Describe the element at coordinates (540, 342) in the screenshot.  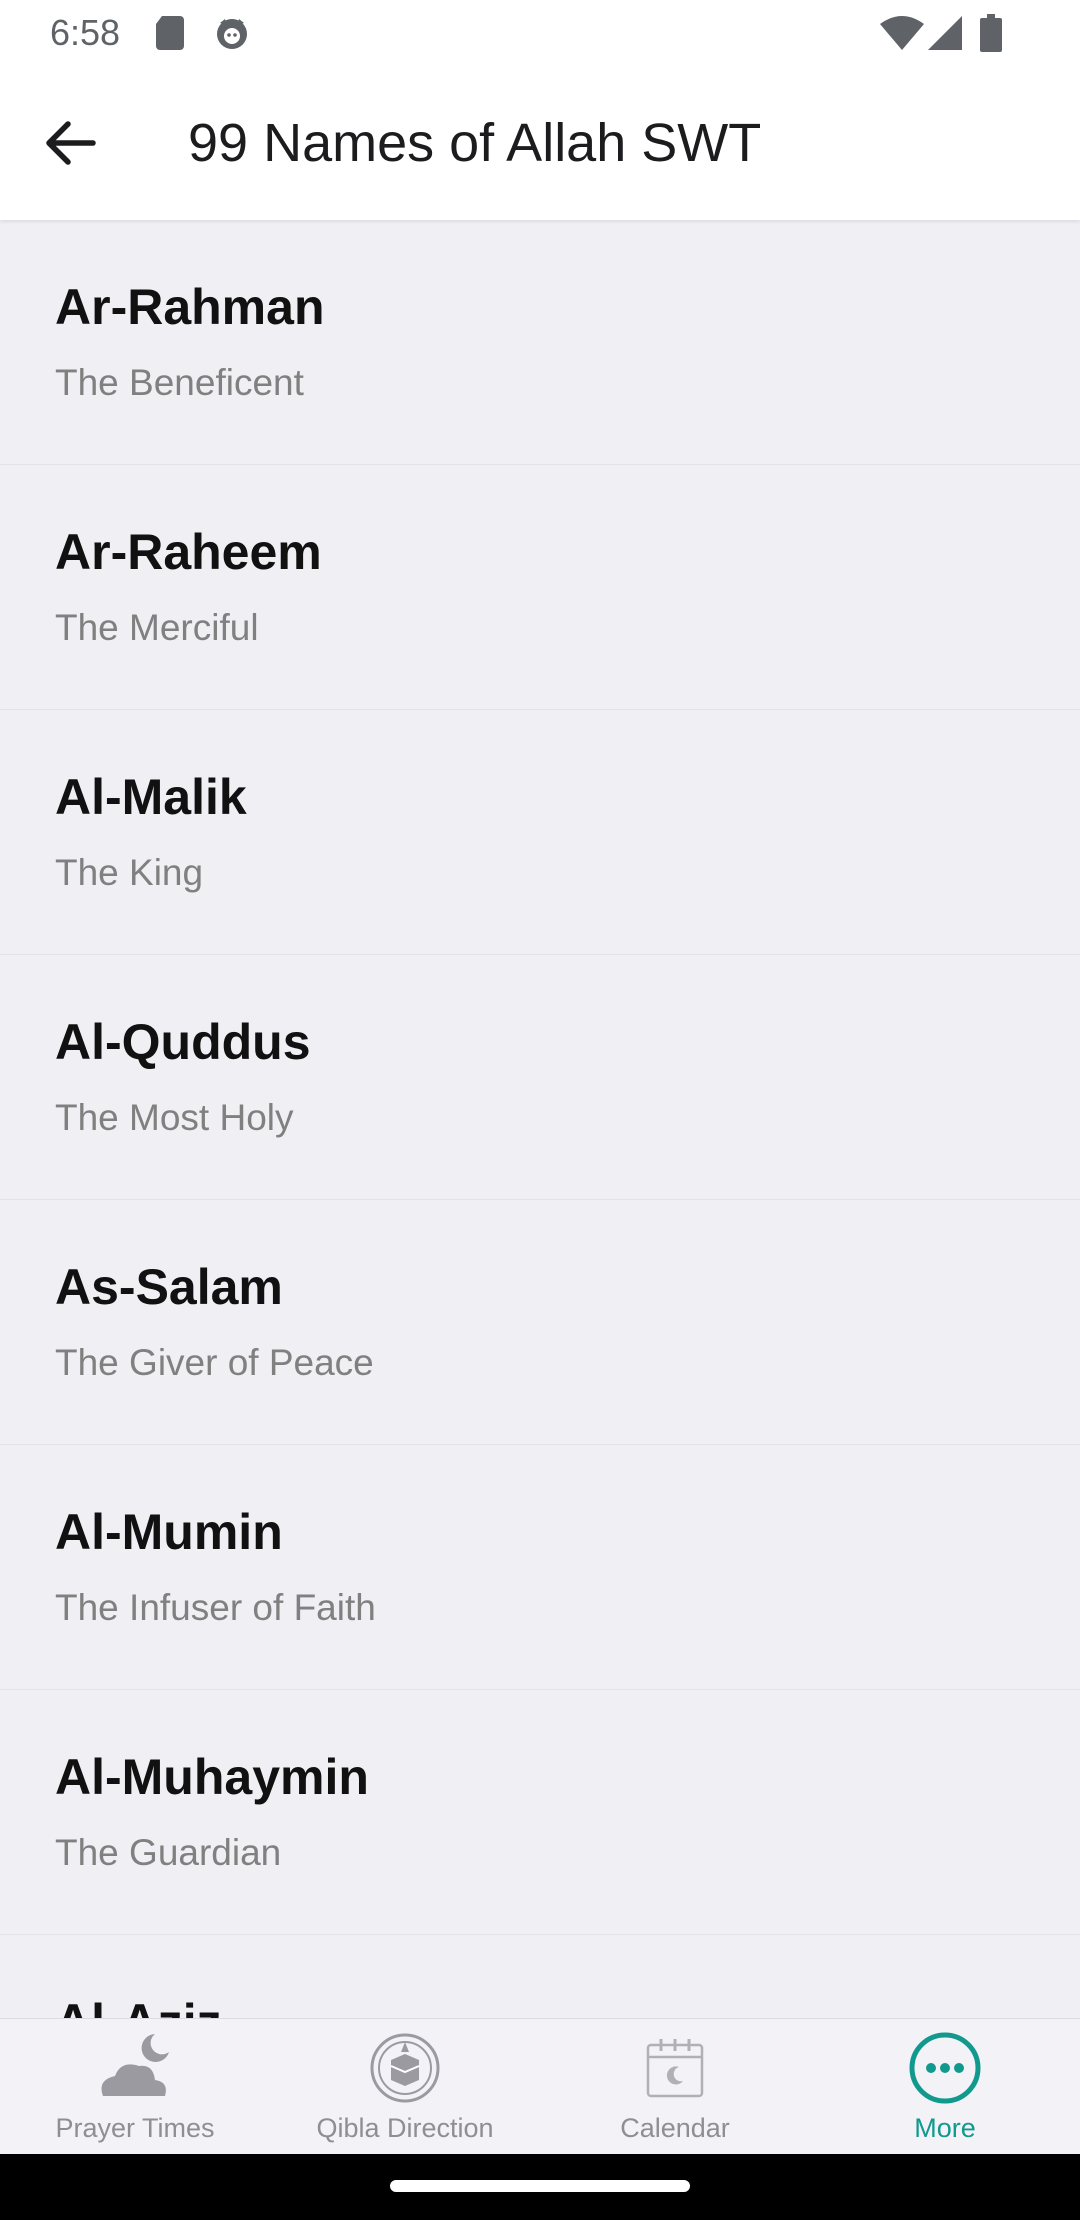
I see `list-item: Ar-Rahman The Beneficent` at that location.